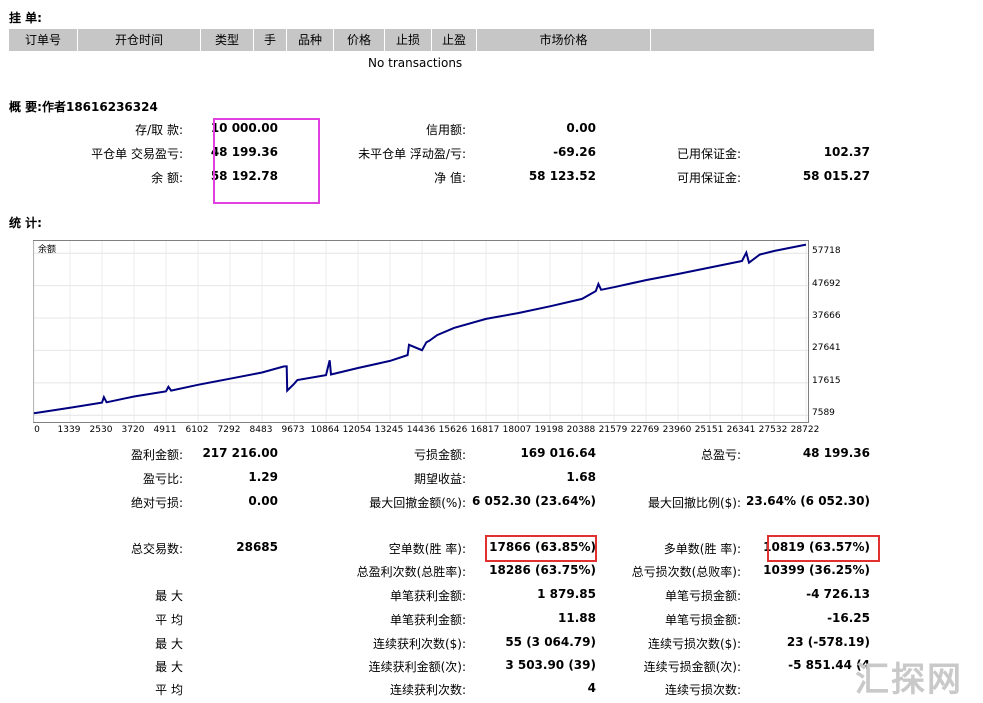  What do you see at coordinates (415, 63) in the screenshot?
I see `pending-empty-text: No transactions` at bounding box center [415, 63].